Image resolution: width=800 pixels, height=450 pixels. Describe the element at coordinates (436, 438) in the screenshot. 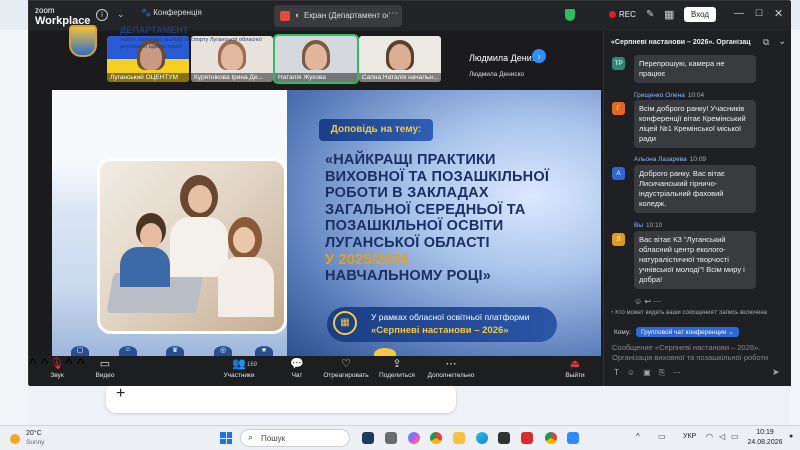

I see `app-icon-chrome` at that location.